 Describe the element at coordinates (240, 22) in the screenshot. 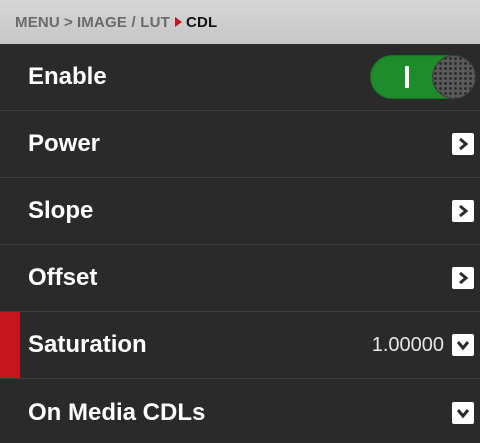

I see `breadcrumb: MENU > IMAGE / LUT CDL` at that location.